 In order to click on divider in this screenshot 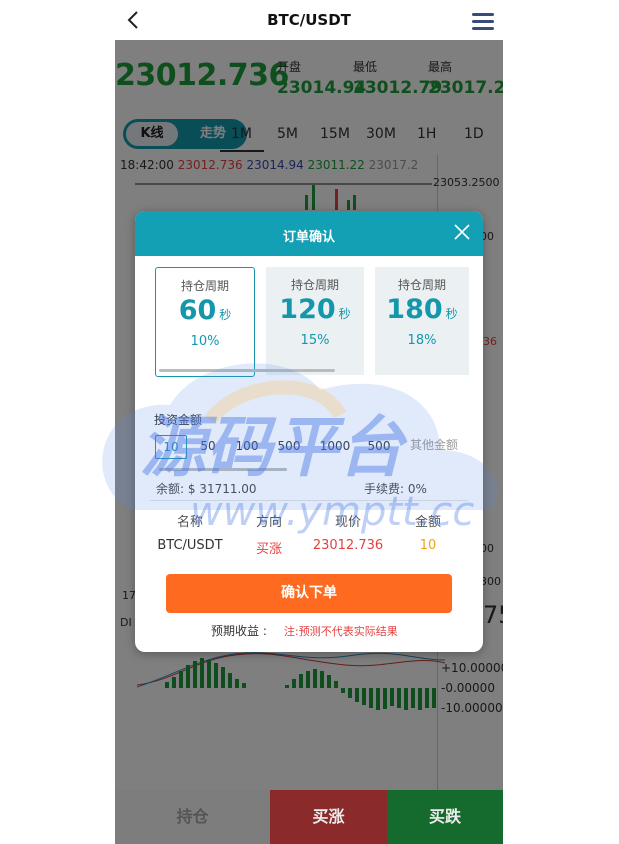, I will do `click(309, 500)`.